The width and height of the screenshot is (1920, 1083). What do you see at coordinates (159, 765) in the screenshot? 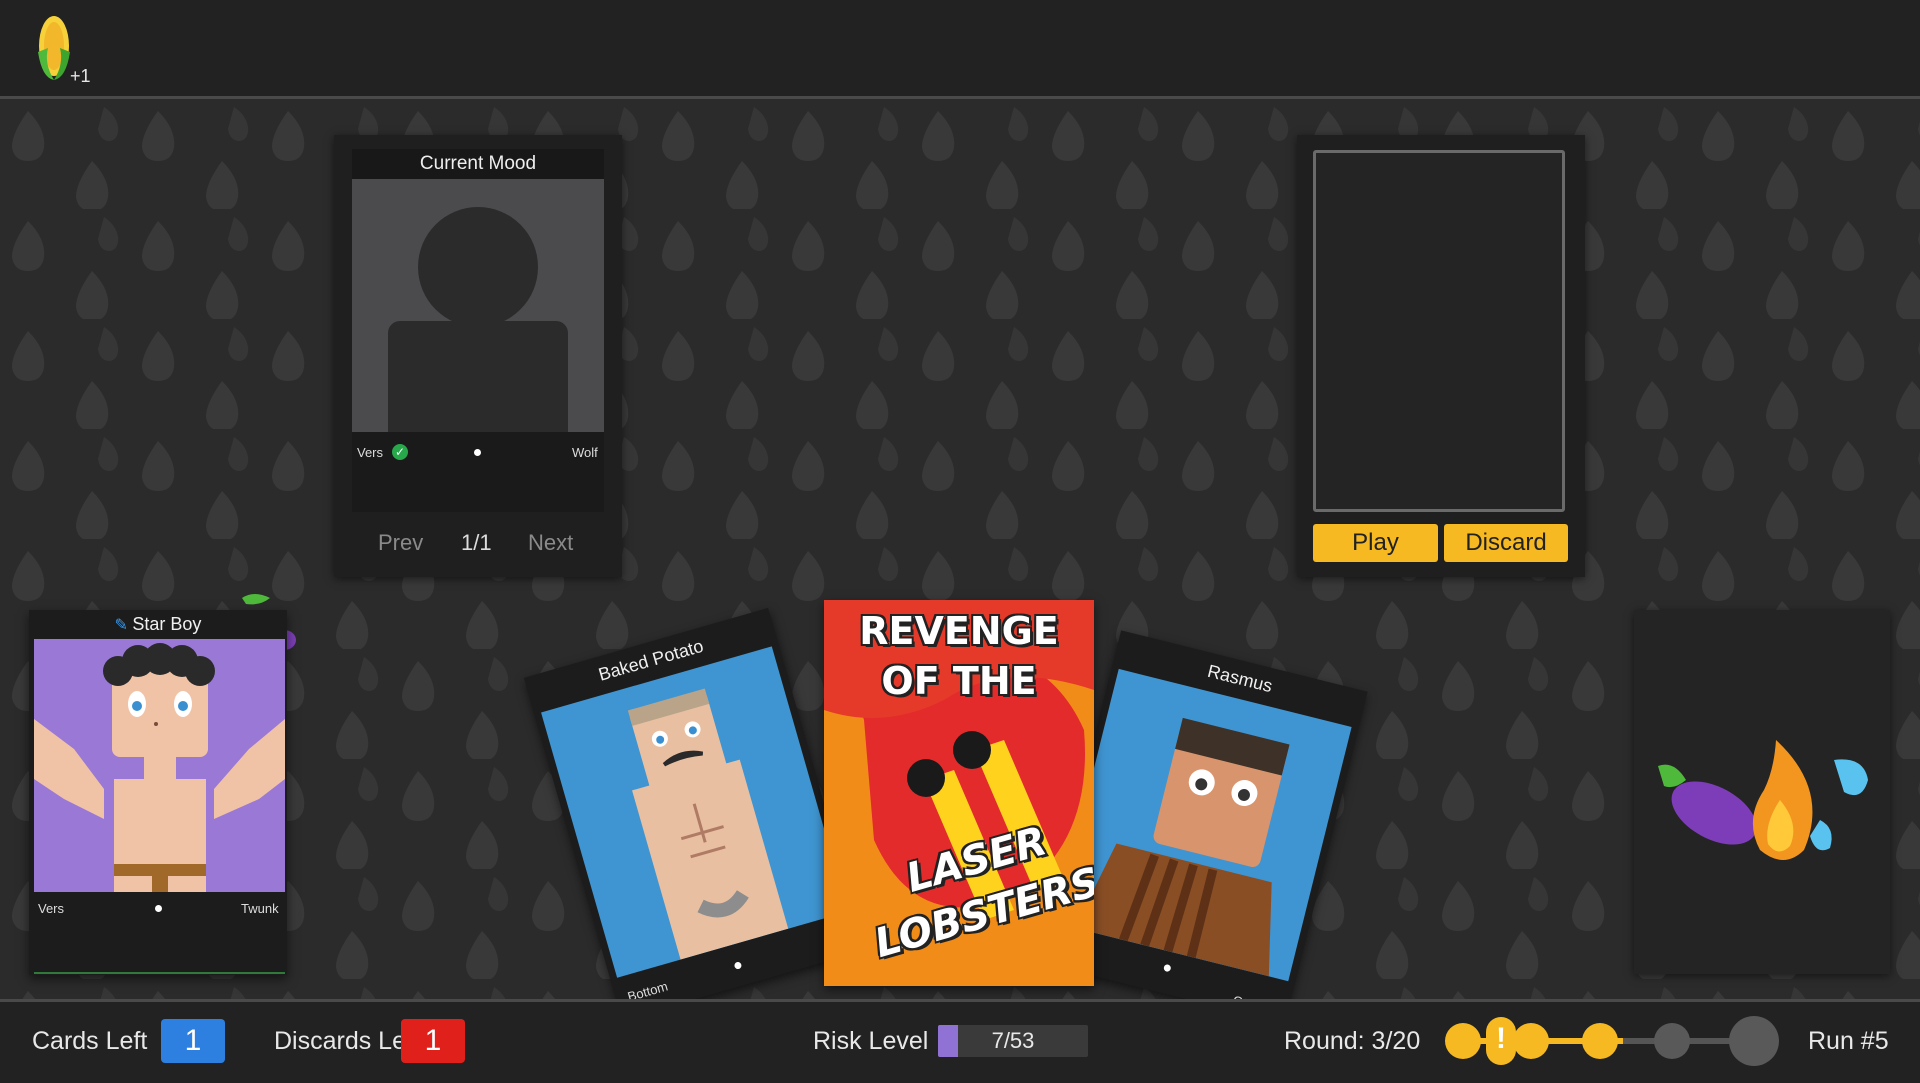
I see `star-boy-portrait` at bounding box center [159, 765].